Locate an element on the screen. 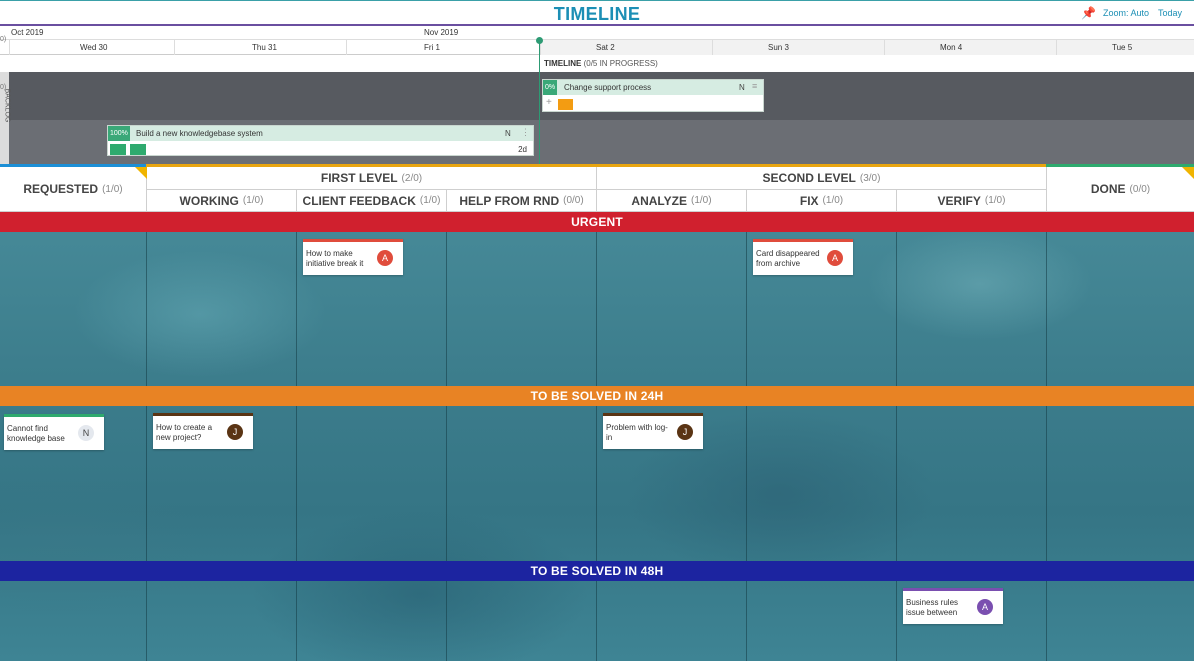 The image size is (1194, 661). card: Cannot find knowledge base N is located at coordinates (54, 432).